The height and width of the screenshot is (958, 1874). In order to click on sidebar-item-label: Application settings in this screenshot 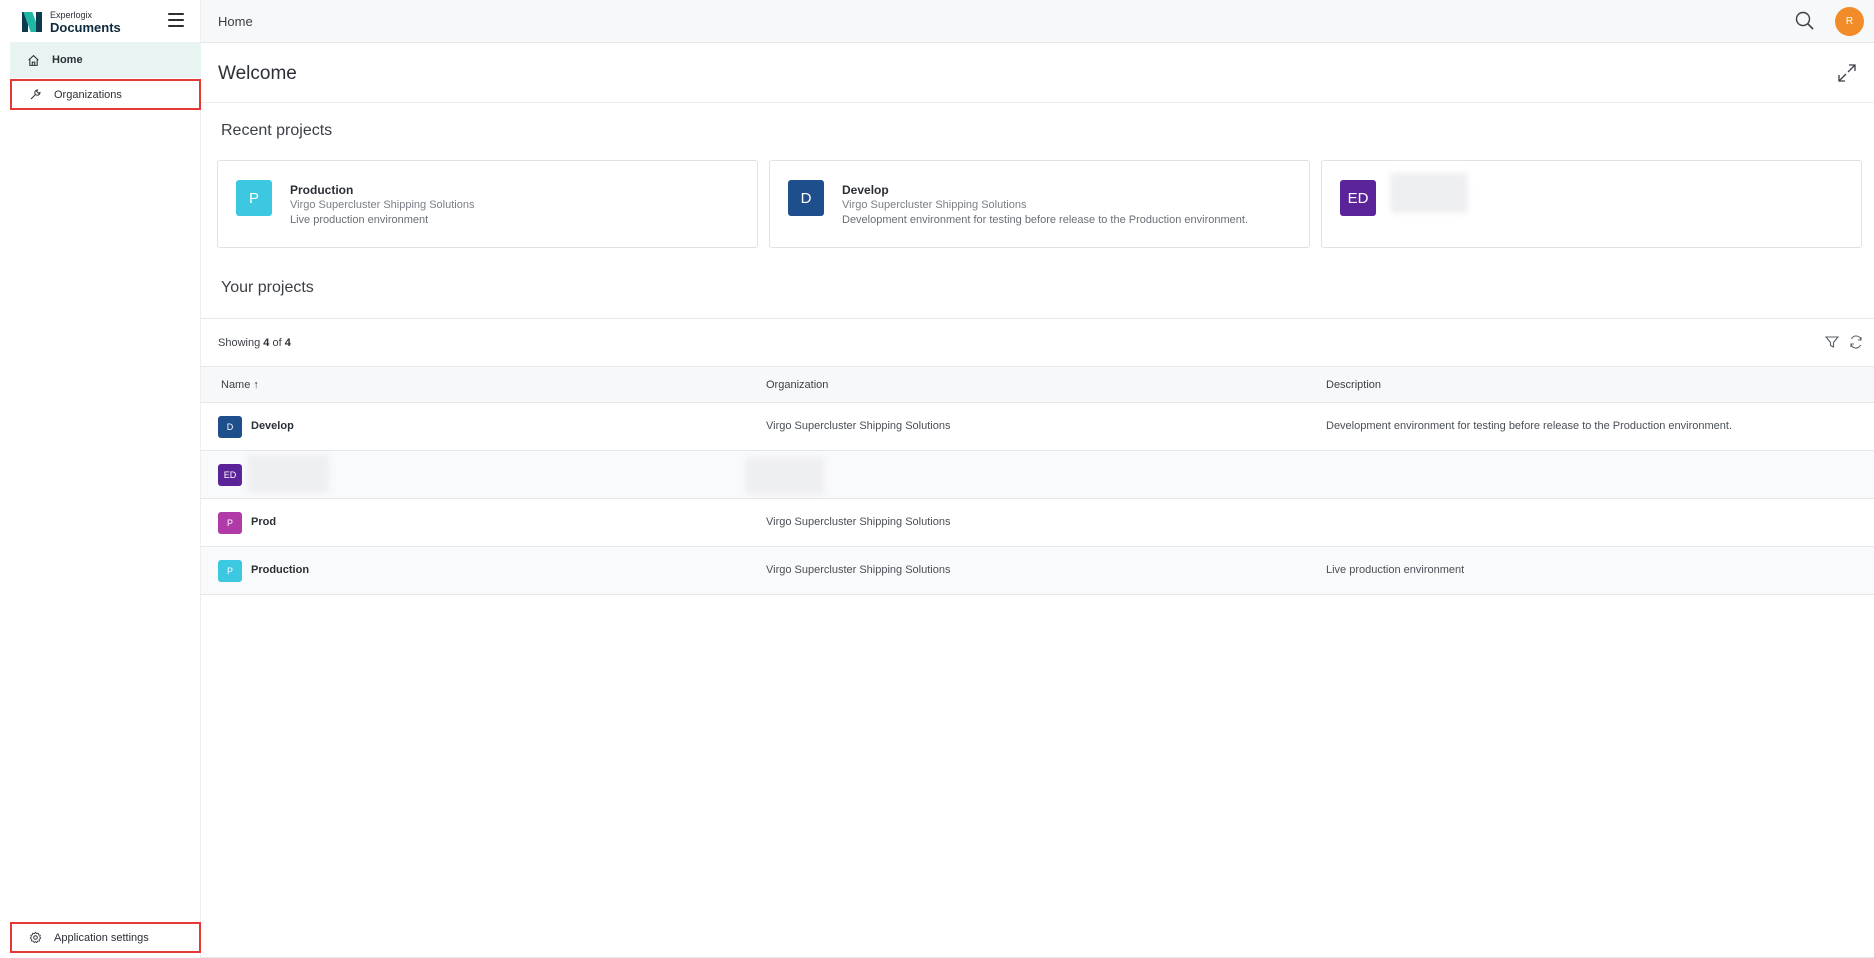, I will do `click(101, 937)`.